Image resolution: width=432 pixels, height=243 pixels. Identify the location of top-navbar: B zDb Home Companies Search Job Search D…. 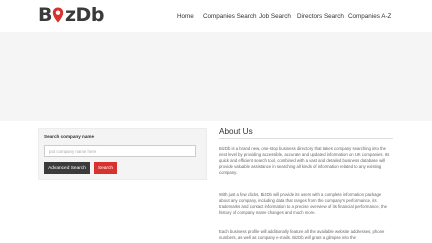
(216, 16).